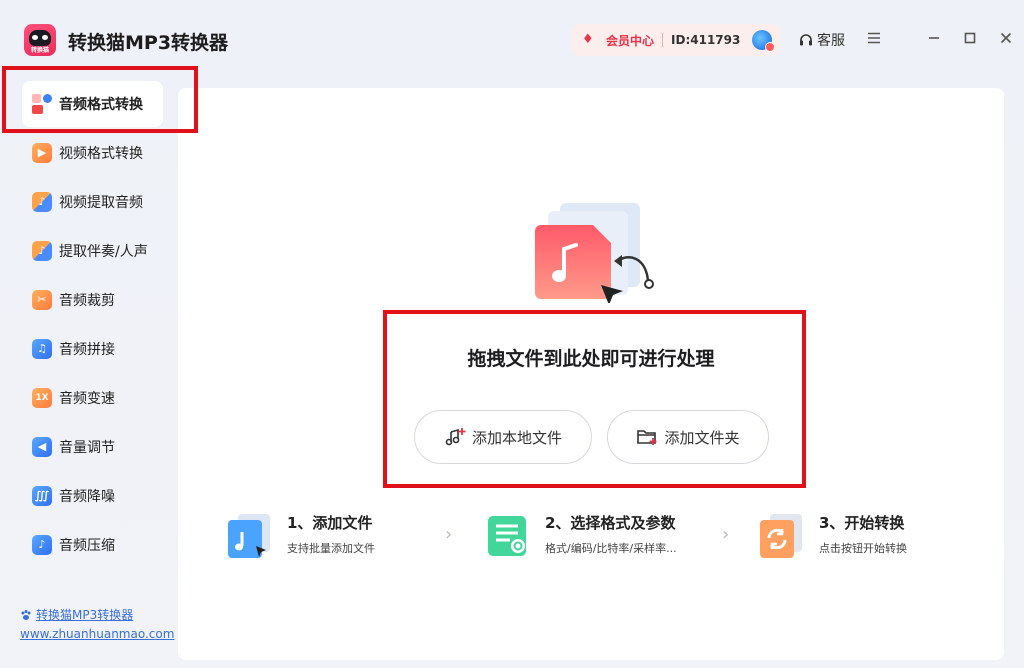 The image size is (1024, 668). Describe the element at coordinates (594, 399) in the screenshot. I see `highlight-box-drop-zone` at that location.